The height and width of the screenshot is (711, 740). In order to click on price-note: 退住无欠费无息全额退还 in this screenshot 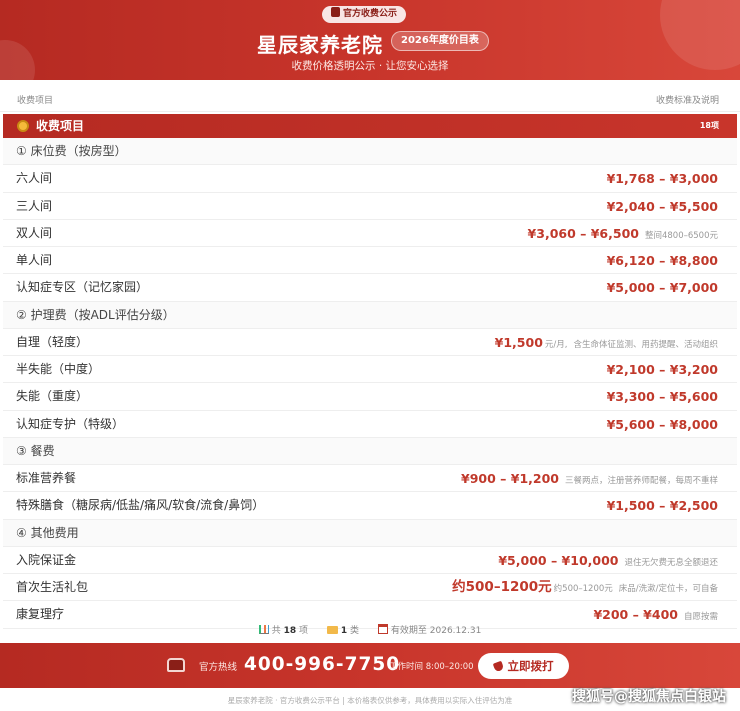, I will do `click(671, 562)`.